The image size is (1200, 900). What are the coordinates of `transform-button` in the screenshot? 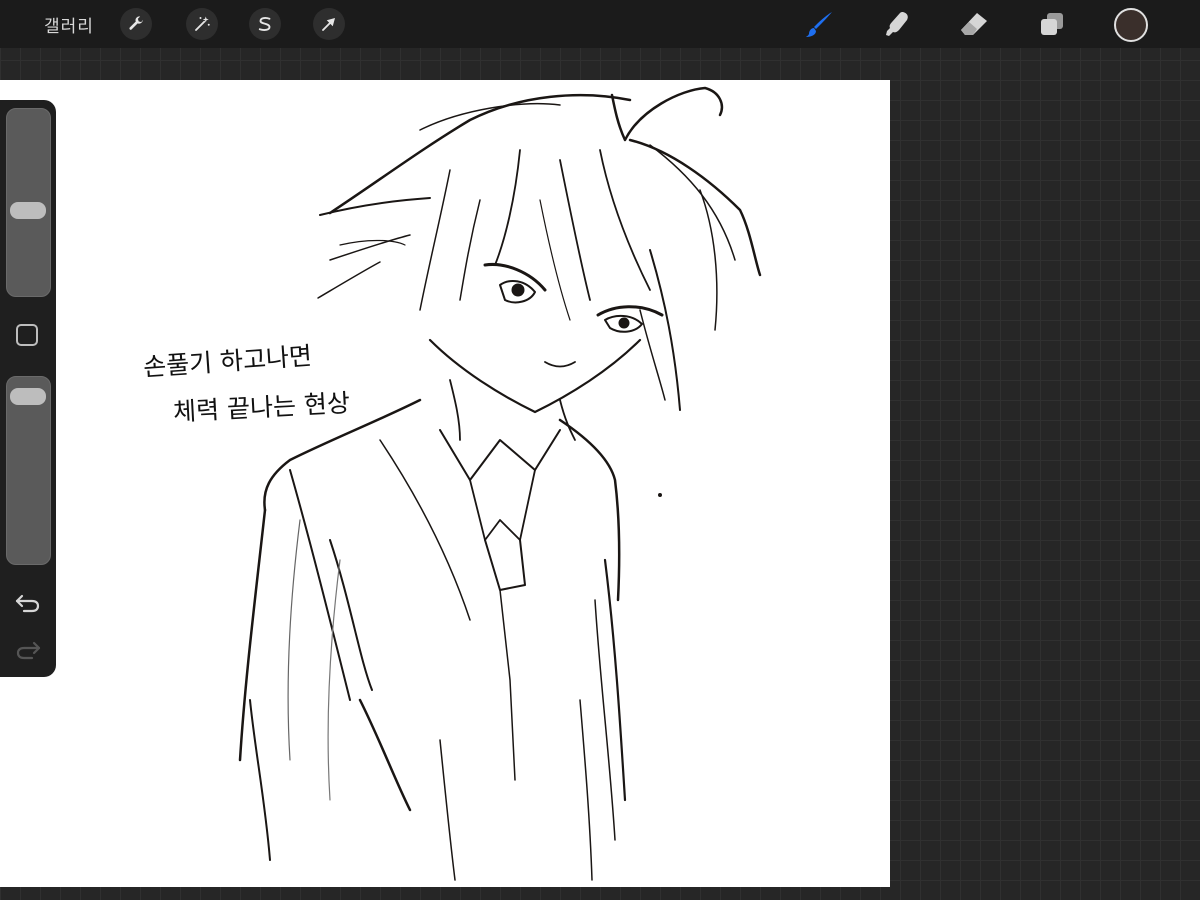 It's located at (329, 24).